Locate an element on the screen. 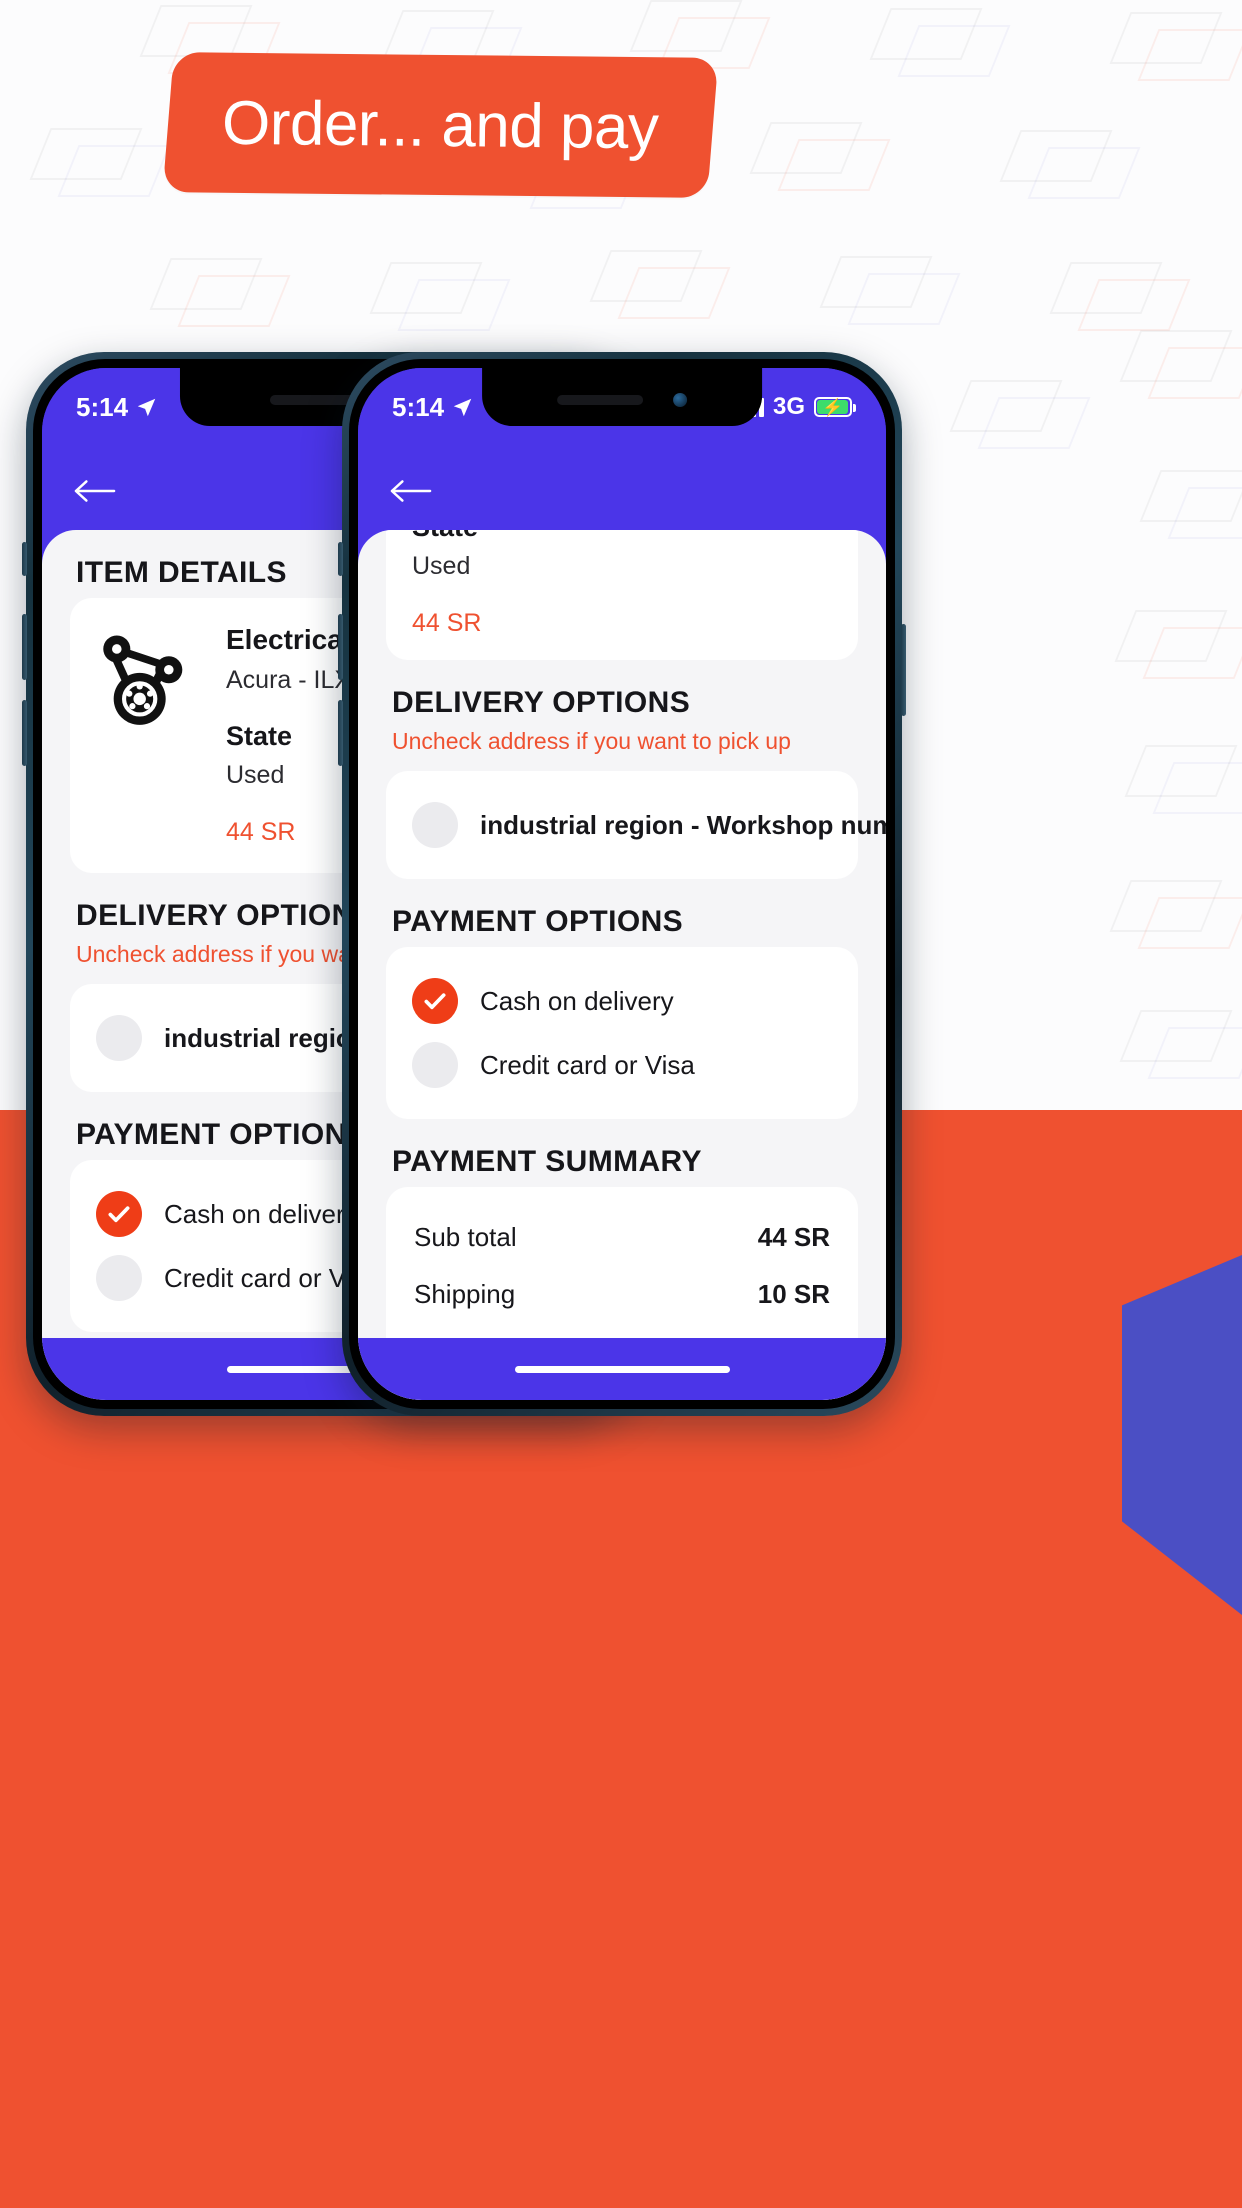 The image size is (1242, 2208). payment-option-row: Cash on delivery is located at coordinates (622, 1001).